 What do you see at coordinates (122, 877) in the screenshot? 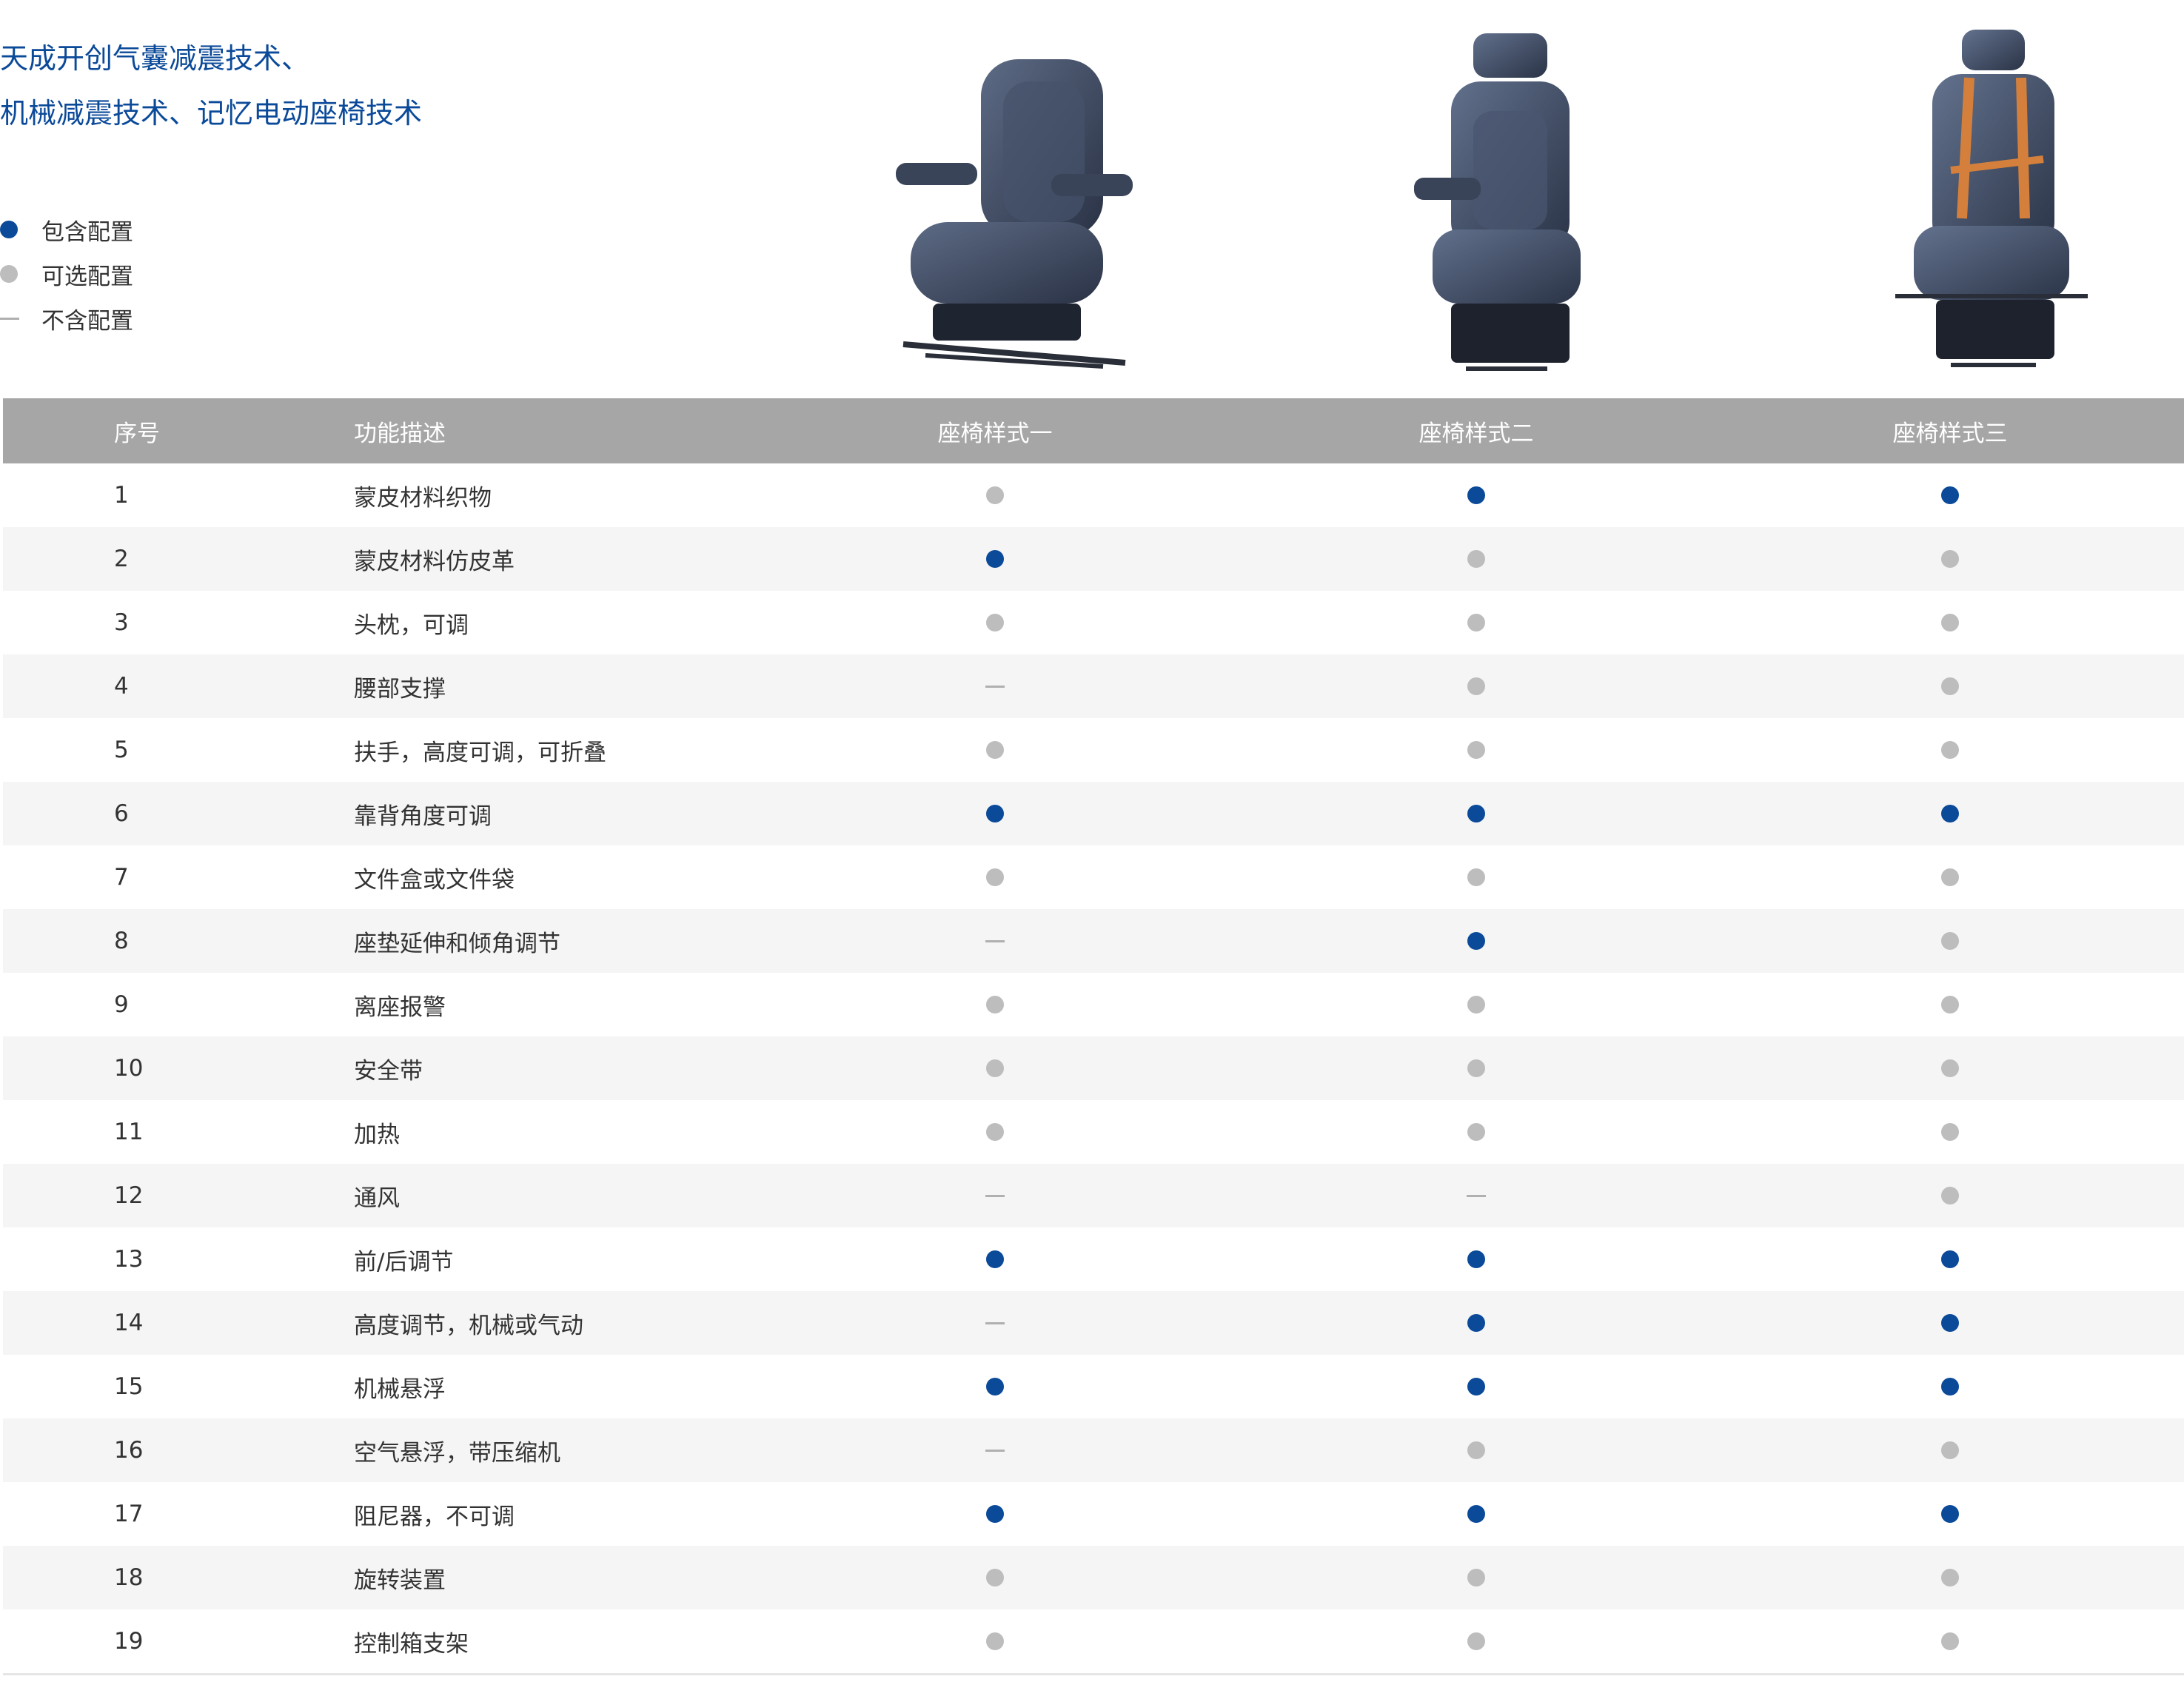
I see `row-number: 7` at bounding box center [122, 877].